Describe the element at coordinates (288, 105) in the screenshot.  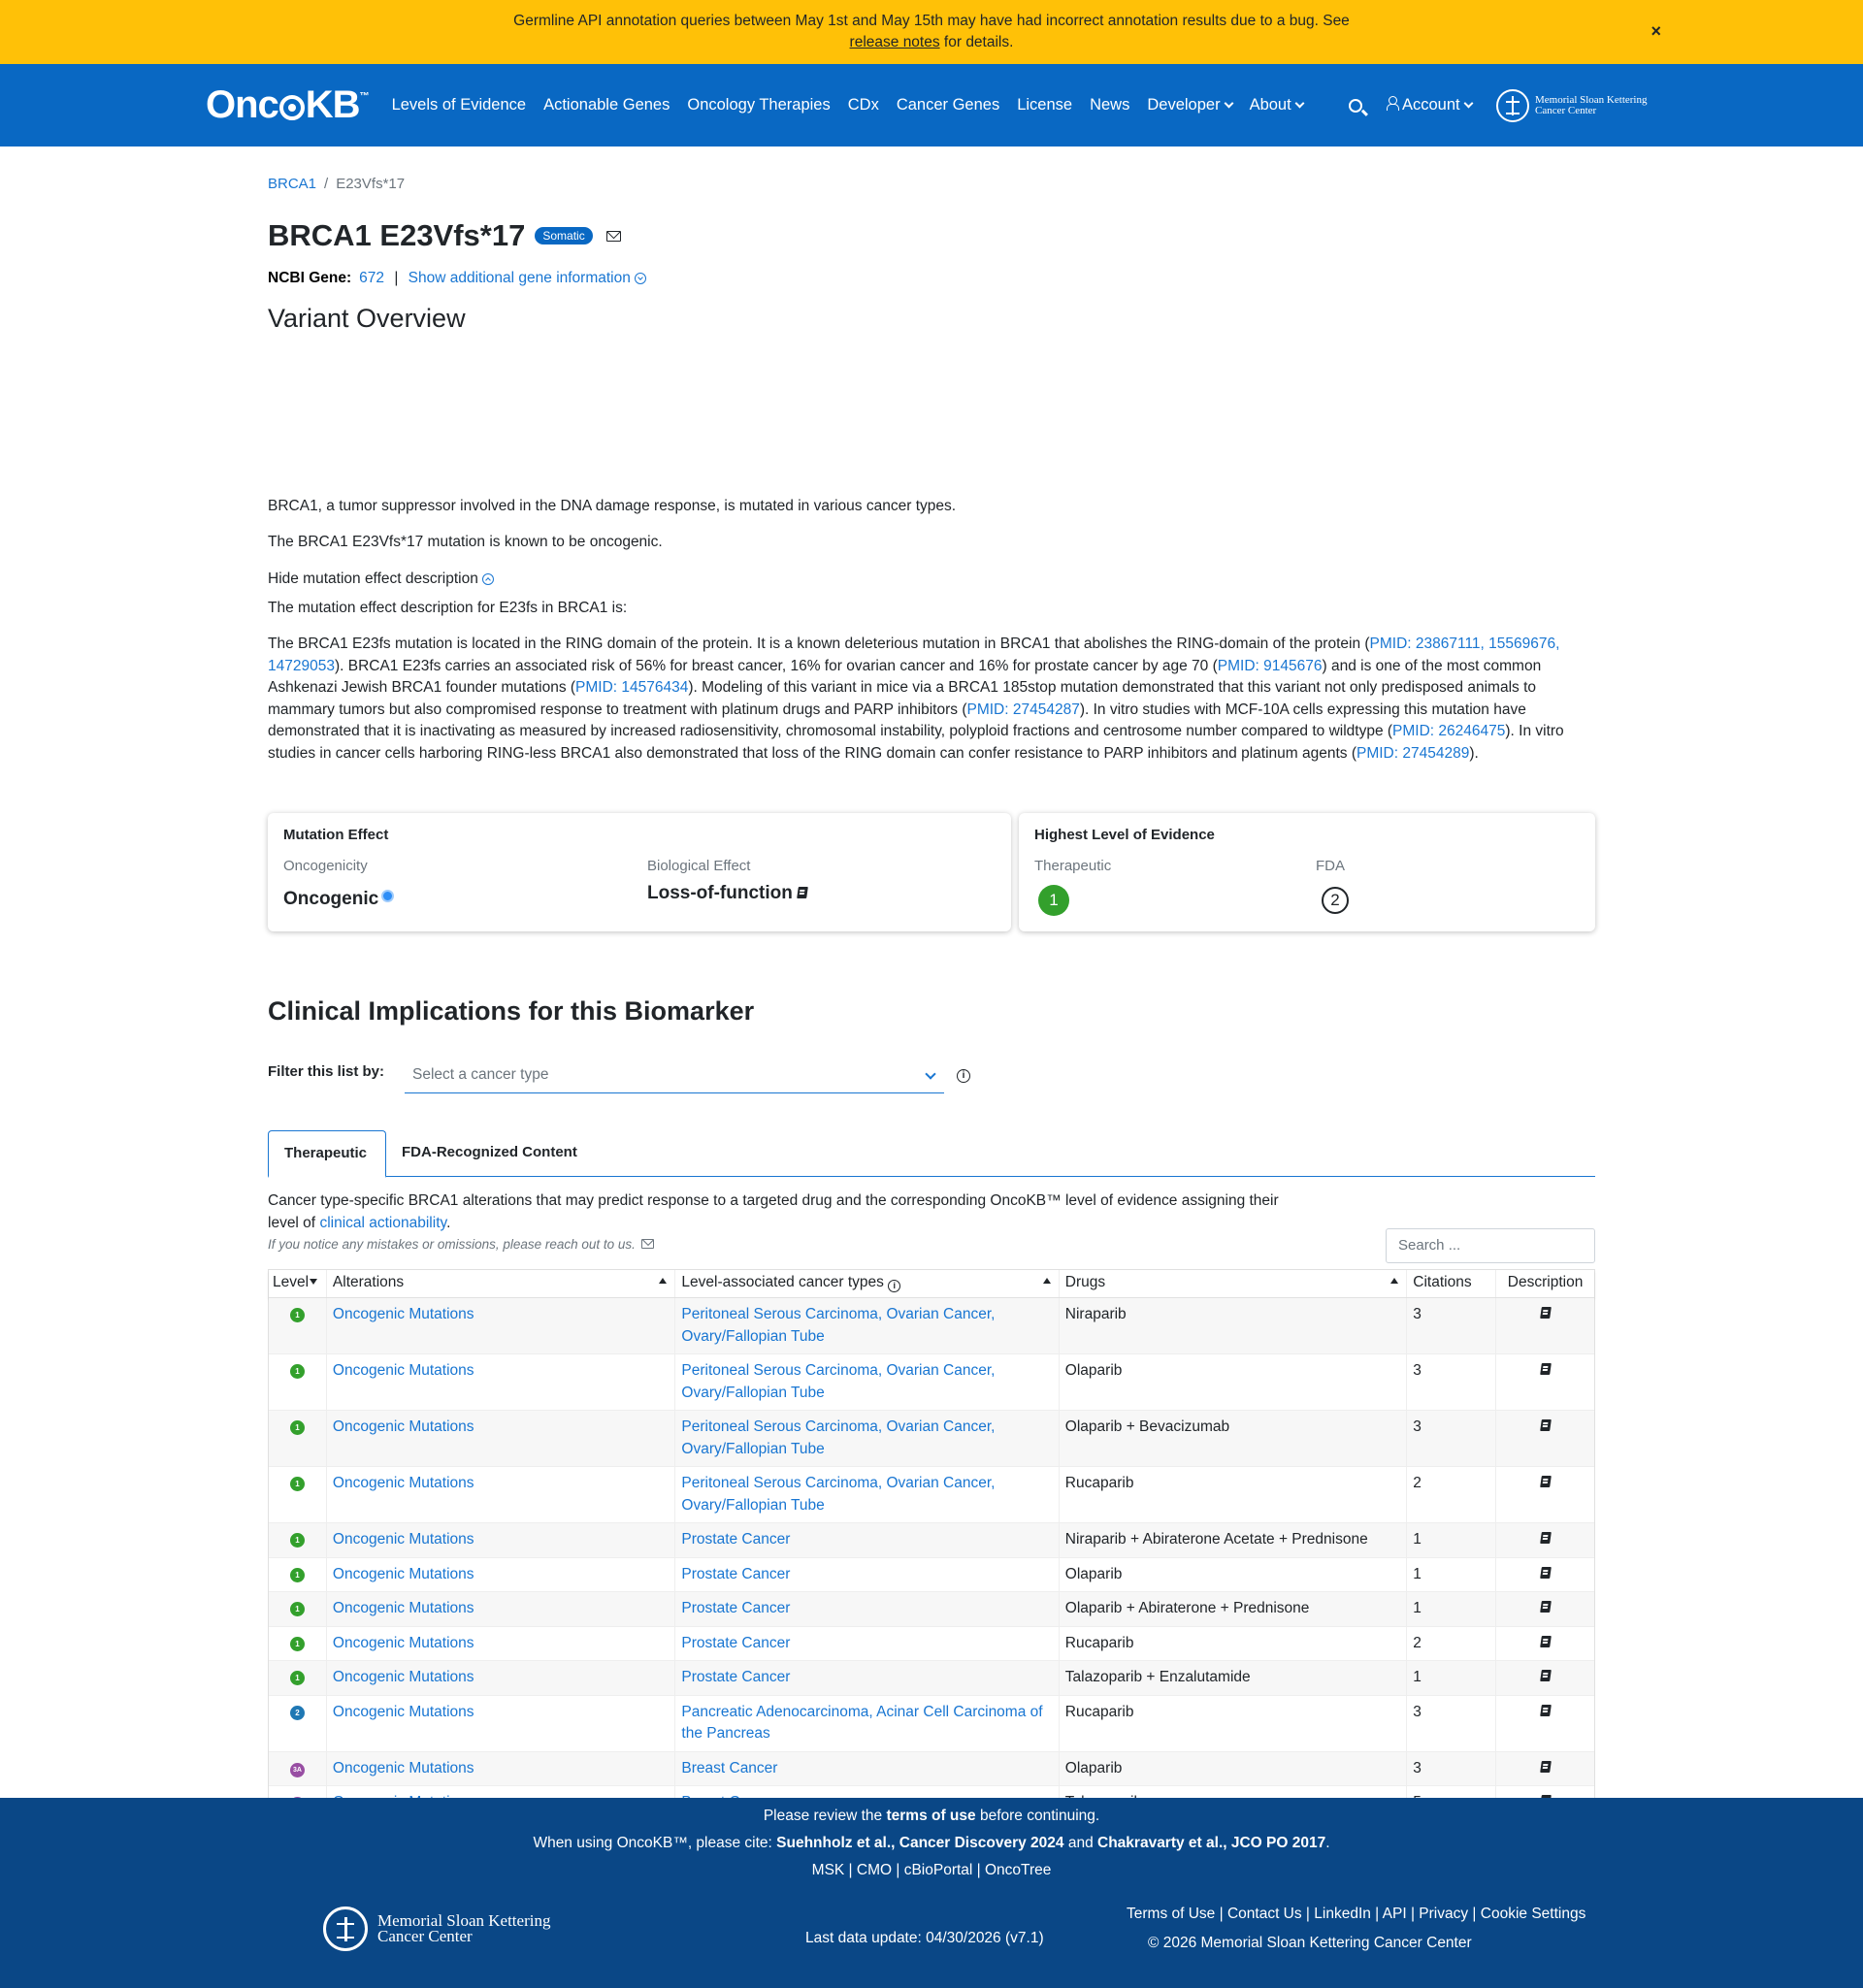
I see `oncokb-logo: Onc KB ™` at that location.